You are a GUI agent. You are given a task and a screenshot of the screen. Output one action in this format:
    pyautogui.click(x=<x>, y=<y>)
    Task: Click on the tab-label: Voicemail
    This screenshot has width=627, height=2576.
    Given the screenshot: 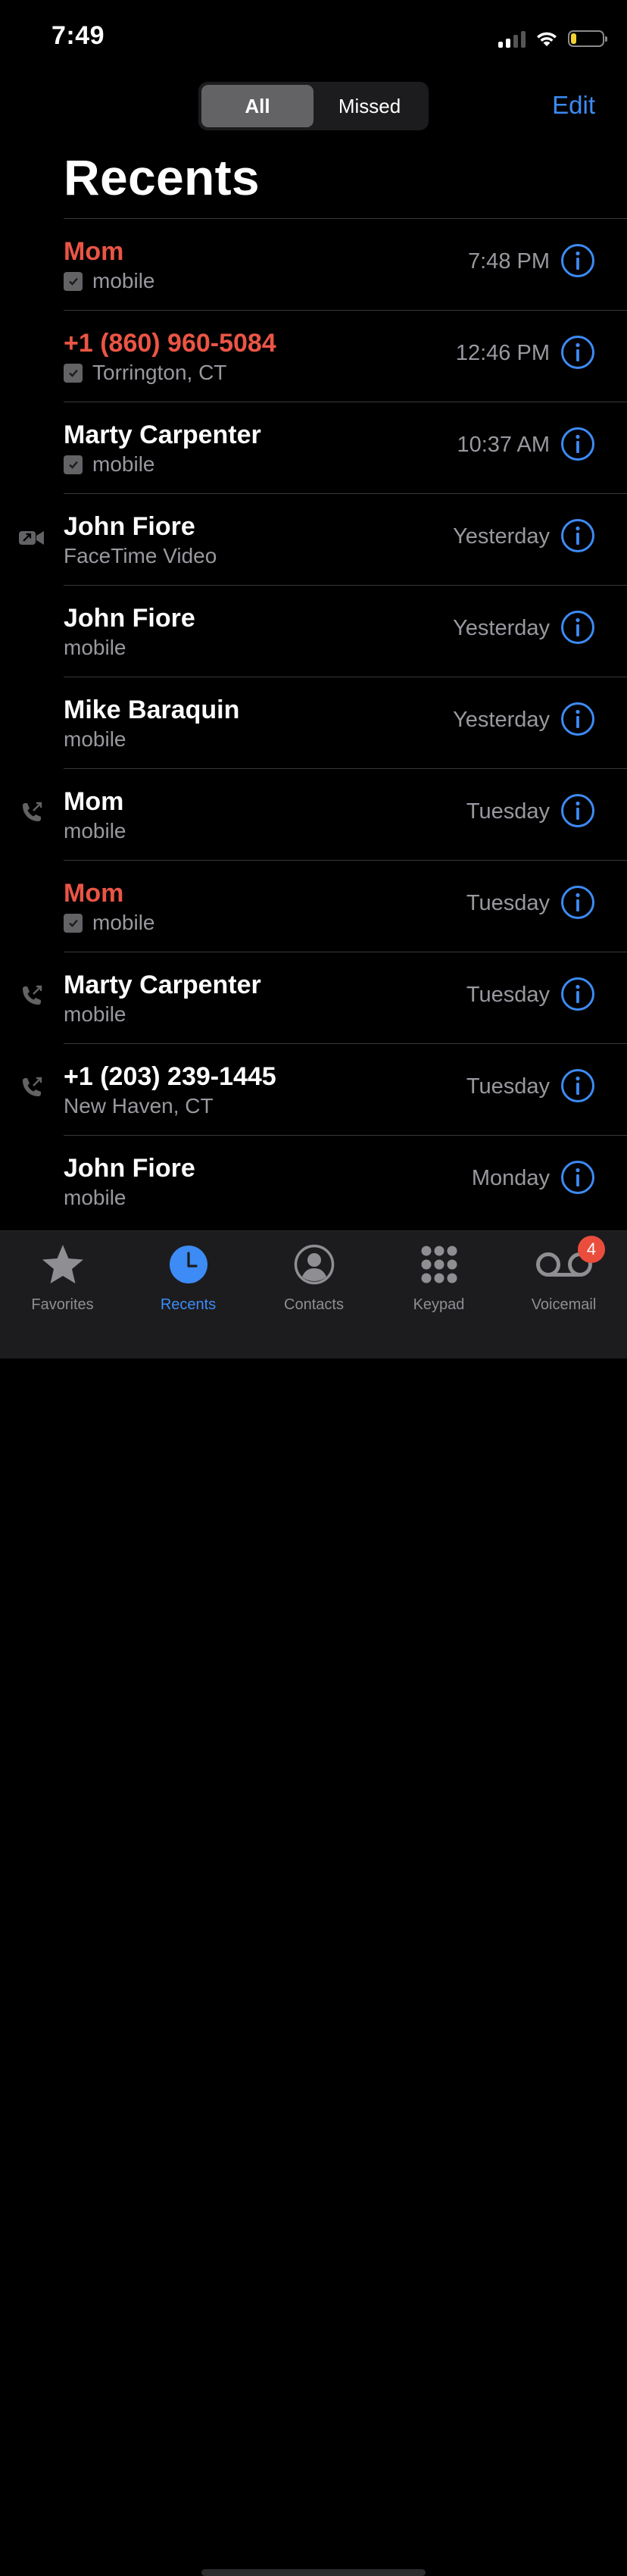 What is the action you would take?
    pyautogui.click(x=564, y=1304)
    